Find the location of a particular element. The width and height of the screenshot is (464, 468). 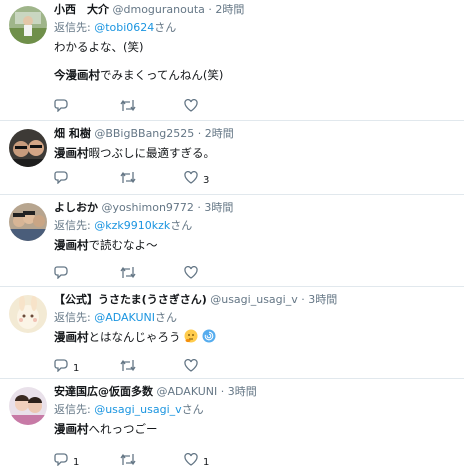

reply-count: 1 is located at coordinates (76, 368).